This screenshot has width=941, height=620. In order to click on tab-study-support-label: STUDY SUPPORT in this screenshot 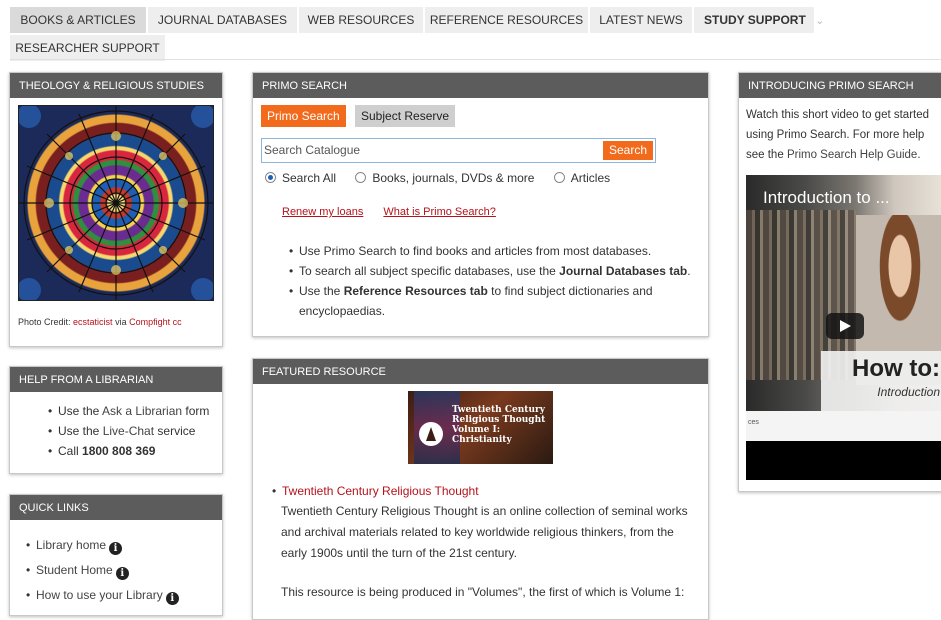, I will do `click(755, 20)`.